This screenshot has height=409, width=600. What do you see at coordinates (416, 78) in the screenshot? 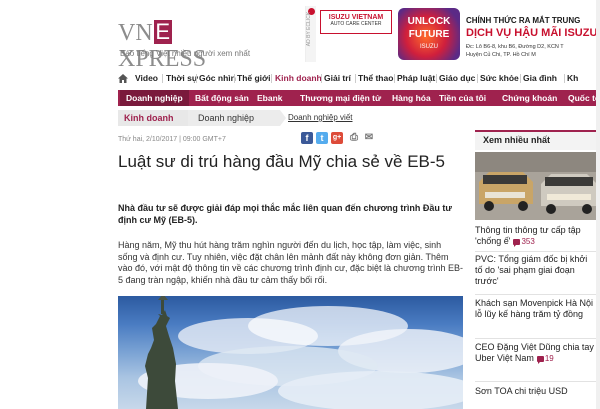
I see `nav-phap-luat: Pháp luật` at bounding box center [416, 78].